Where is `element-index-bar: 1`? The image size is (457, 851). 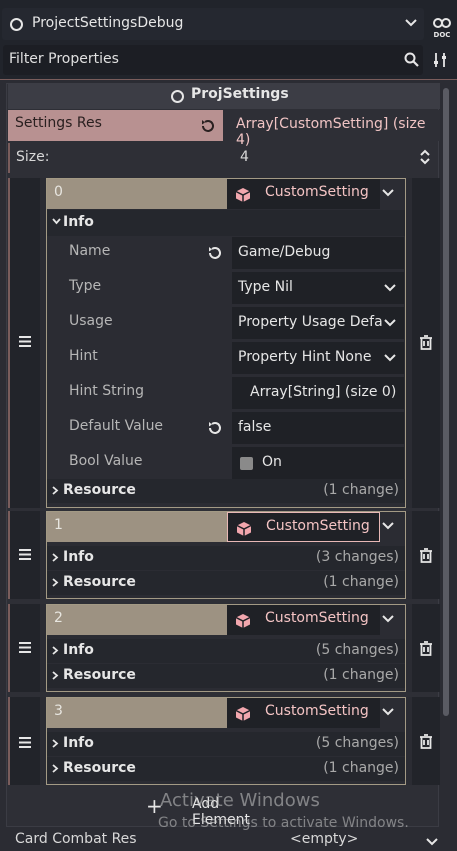 element-index-bar: 1 is located at coordinates (137, 527).